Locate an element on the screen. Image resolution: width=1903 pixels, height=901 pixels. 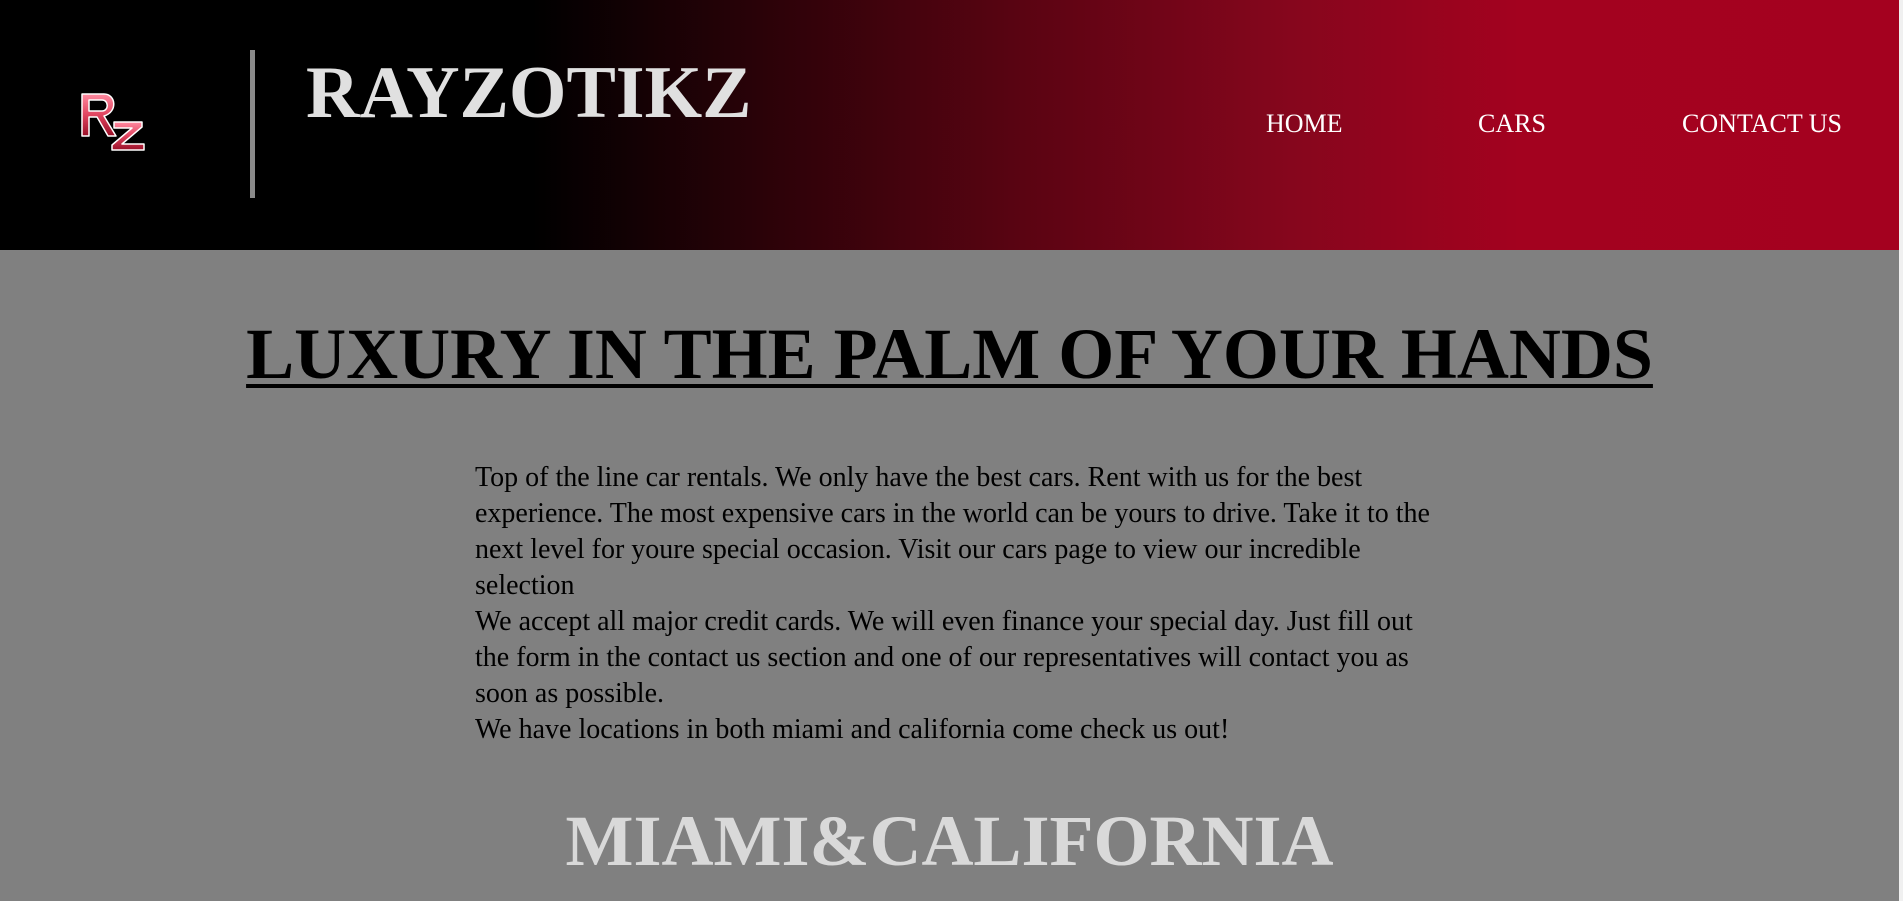
rz-logo-icon is located at coordinates (116, 121).